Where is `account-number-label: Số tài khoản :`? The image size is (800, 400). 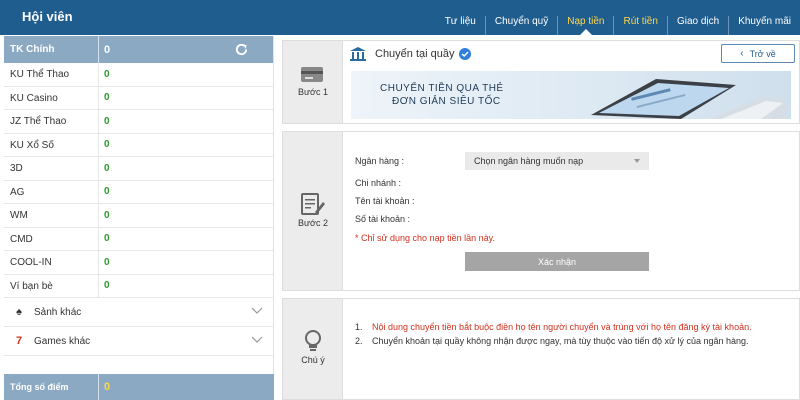
account-number-label: Số tài khoản : is located at coordinates (383, 219).